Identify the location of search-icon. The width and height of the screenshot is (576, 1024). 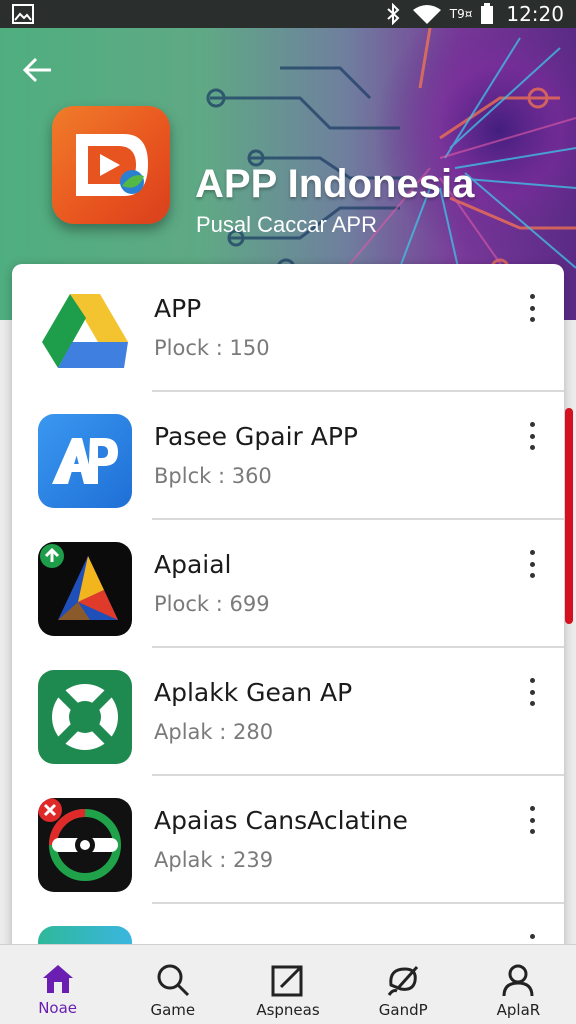
(173, 980).